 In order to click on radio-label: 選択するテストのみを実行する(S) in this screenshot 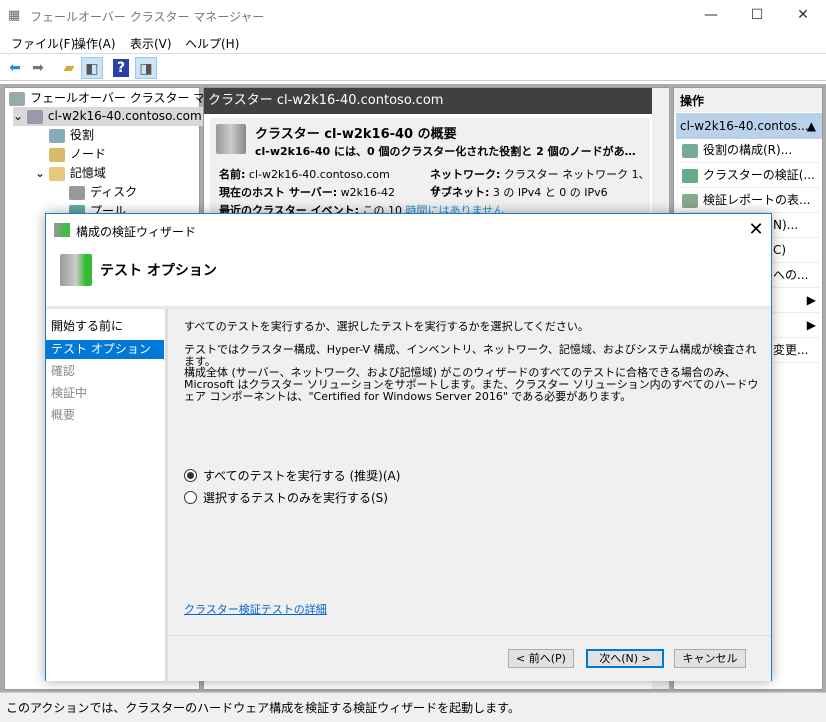, I will do `click(295, 498)`.